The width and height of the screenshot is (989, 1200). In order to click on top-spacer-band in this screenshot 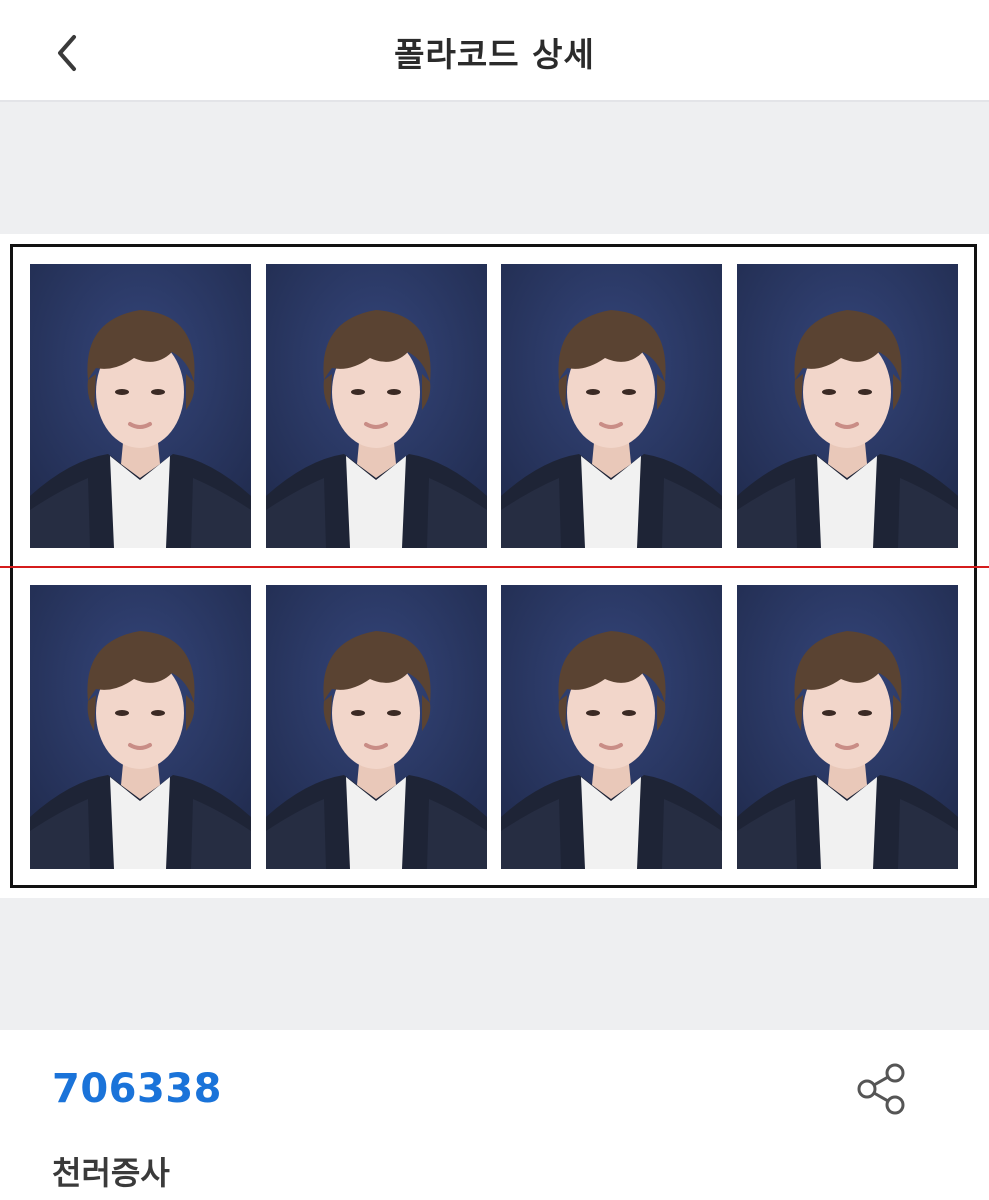, I will do `click(494, 168)`.